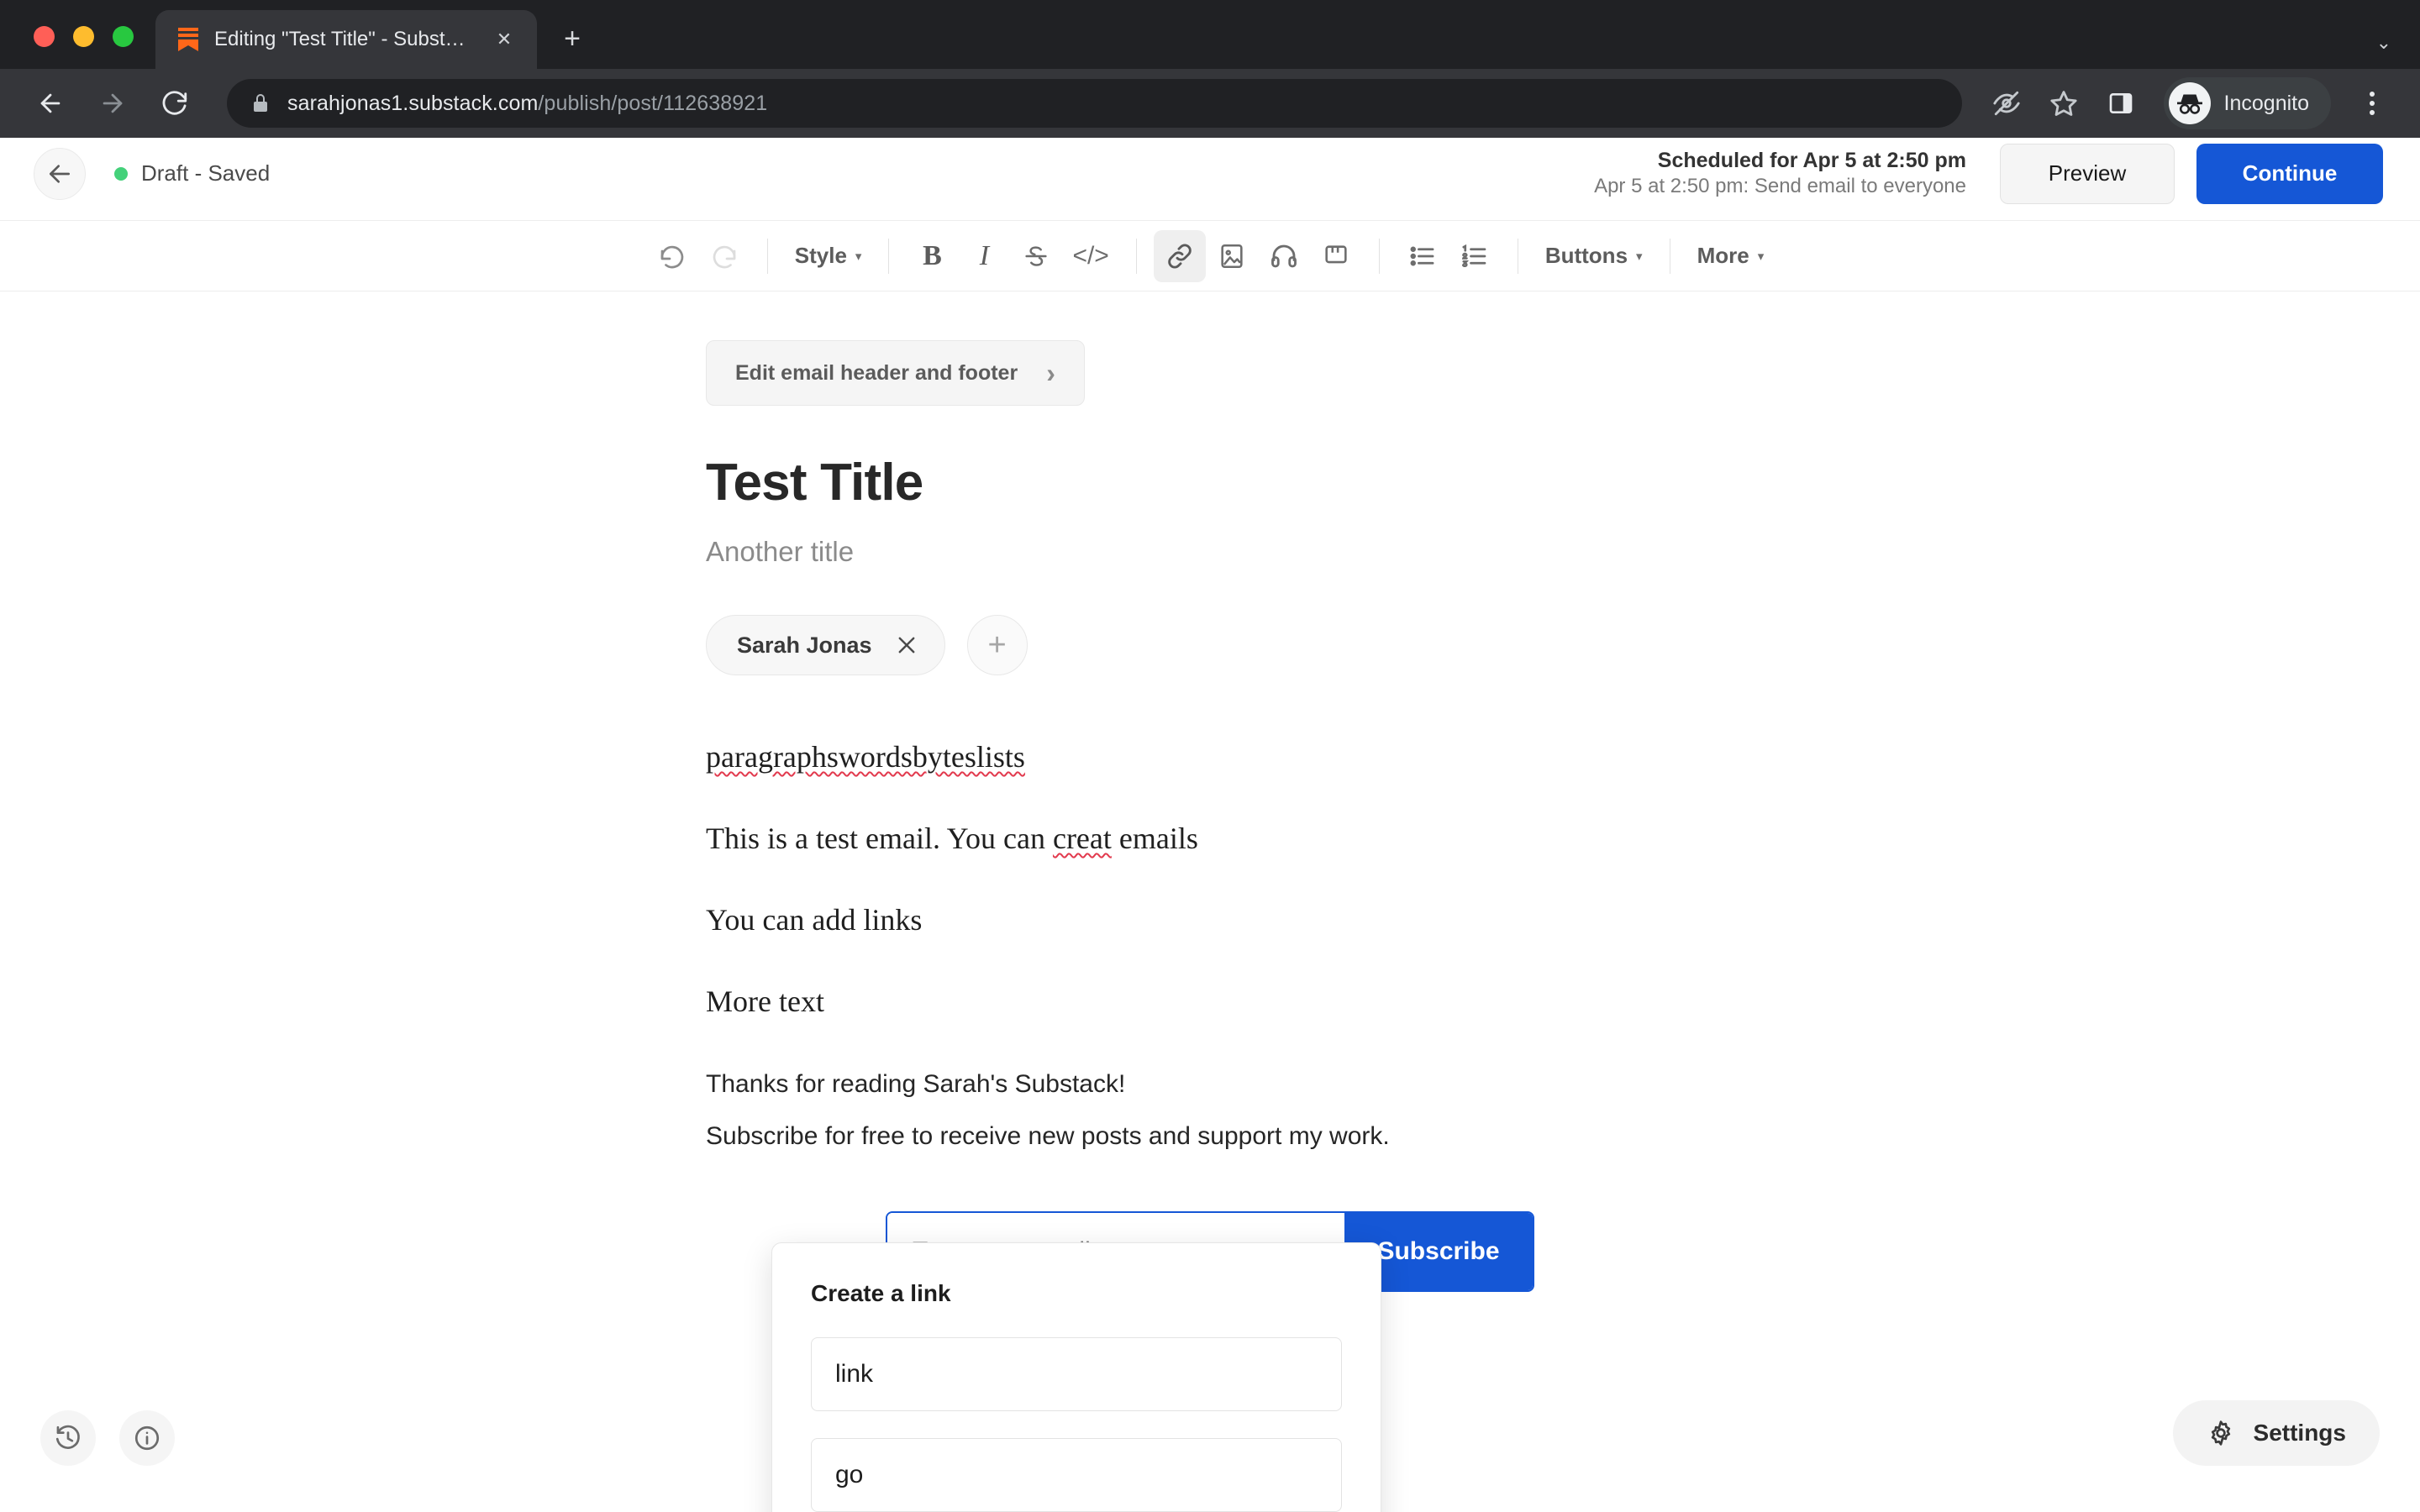  I want to click on settings-label: Settings, so click(2299, 1433).